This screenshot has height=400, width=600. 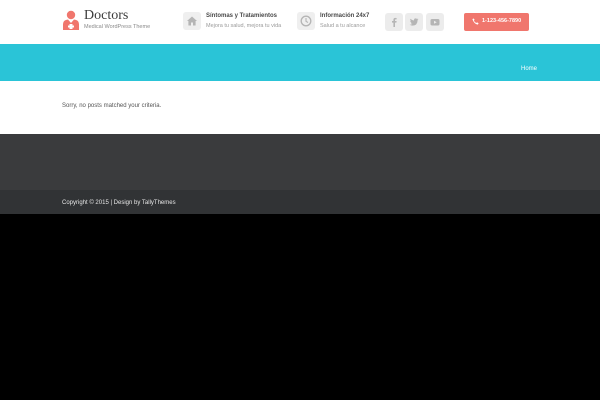 I want to click on info-title: Síntomas y Tratamientos, so click(x=242, y=16).